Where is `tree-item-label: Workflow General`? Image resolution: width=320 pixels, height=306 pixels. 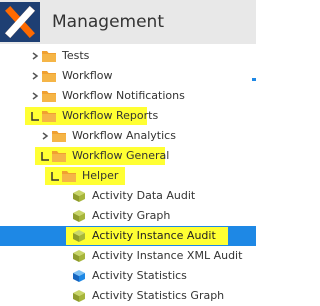 tree-item-label: Workflow General is located at coordinates (121, 155).